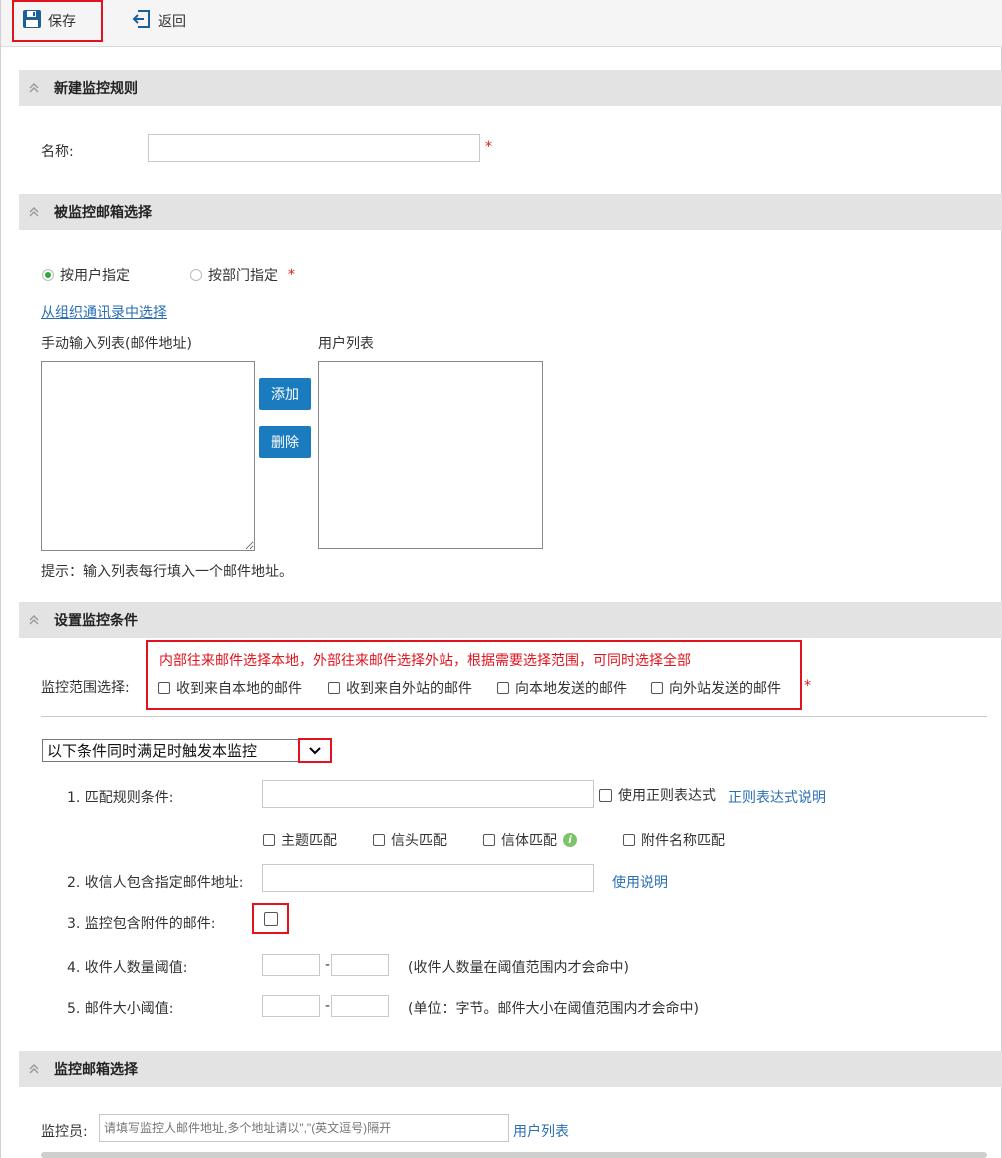  What do you see at coordinates (96, 89) in the screenshot?
I see `section-title: 新建监控规则` at bounding box center [96, 89].